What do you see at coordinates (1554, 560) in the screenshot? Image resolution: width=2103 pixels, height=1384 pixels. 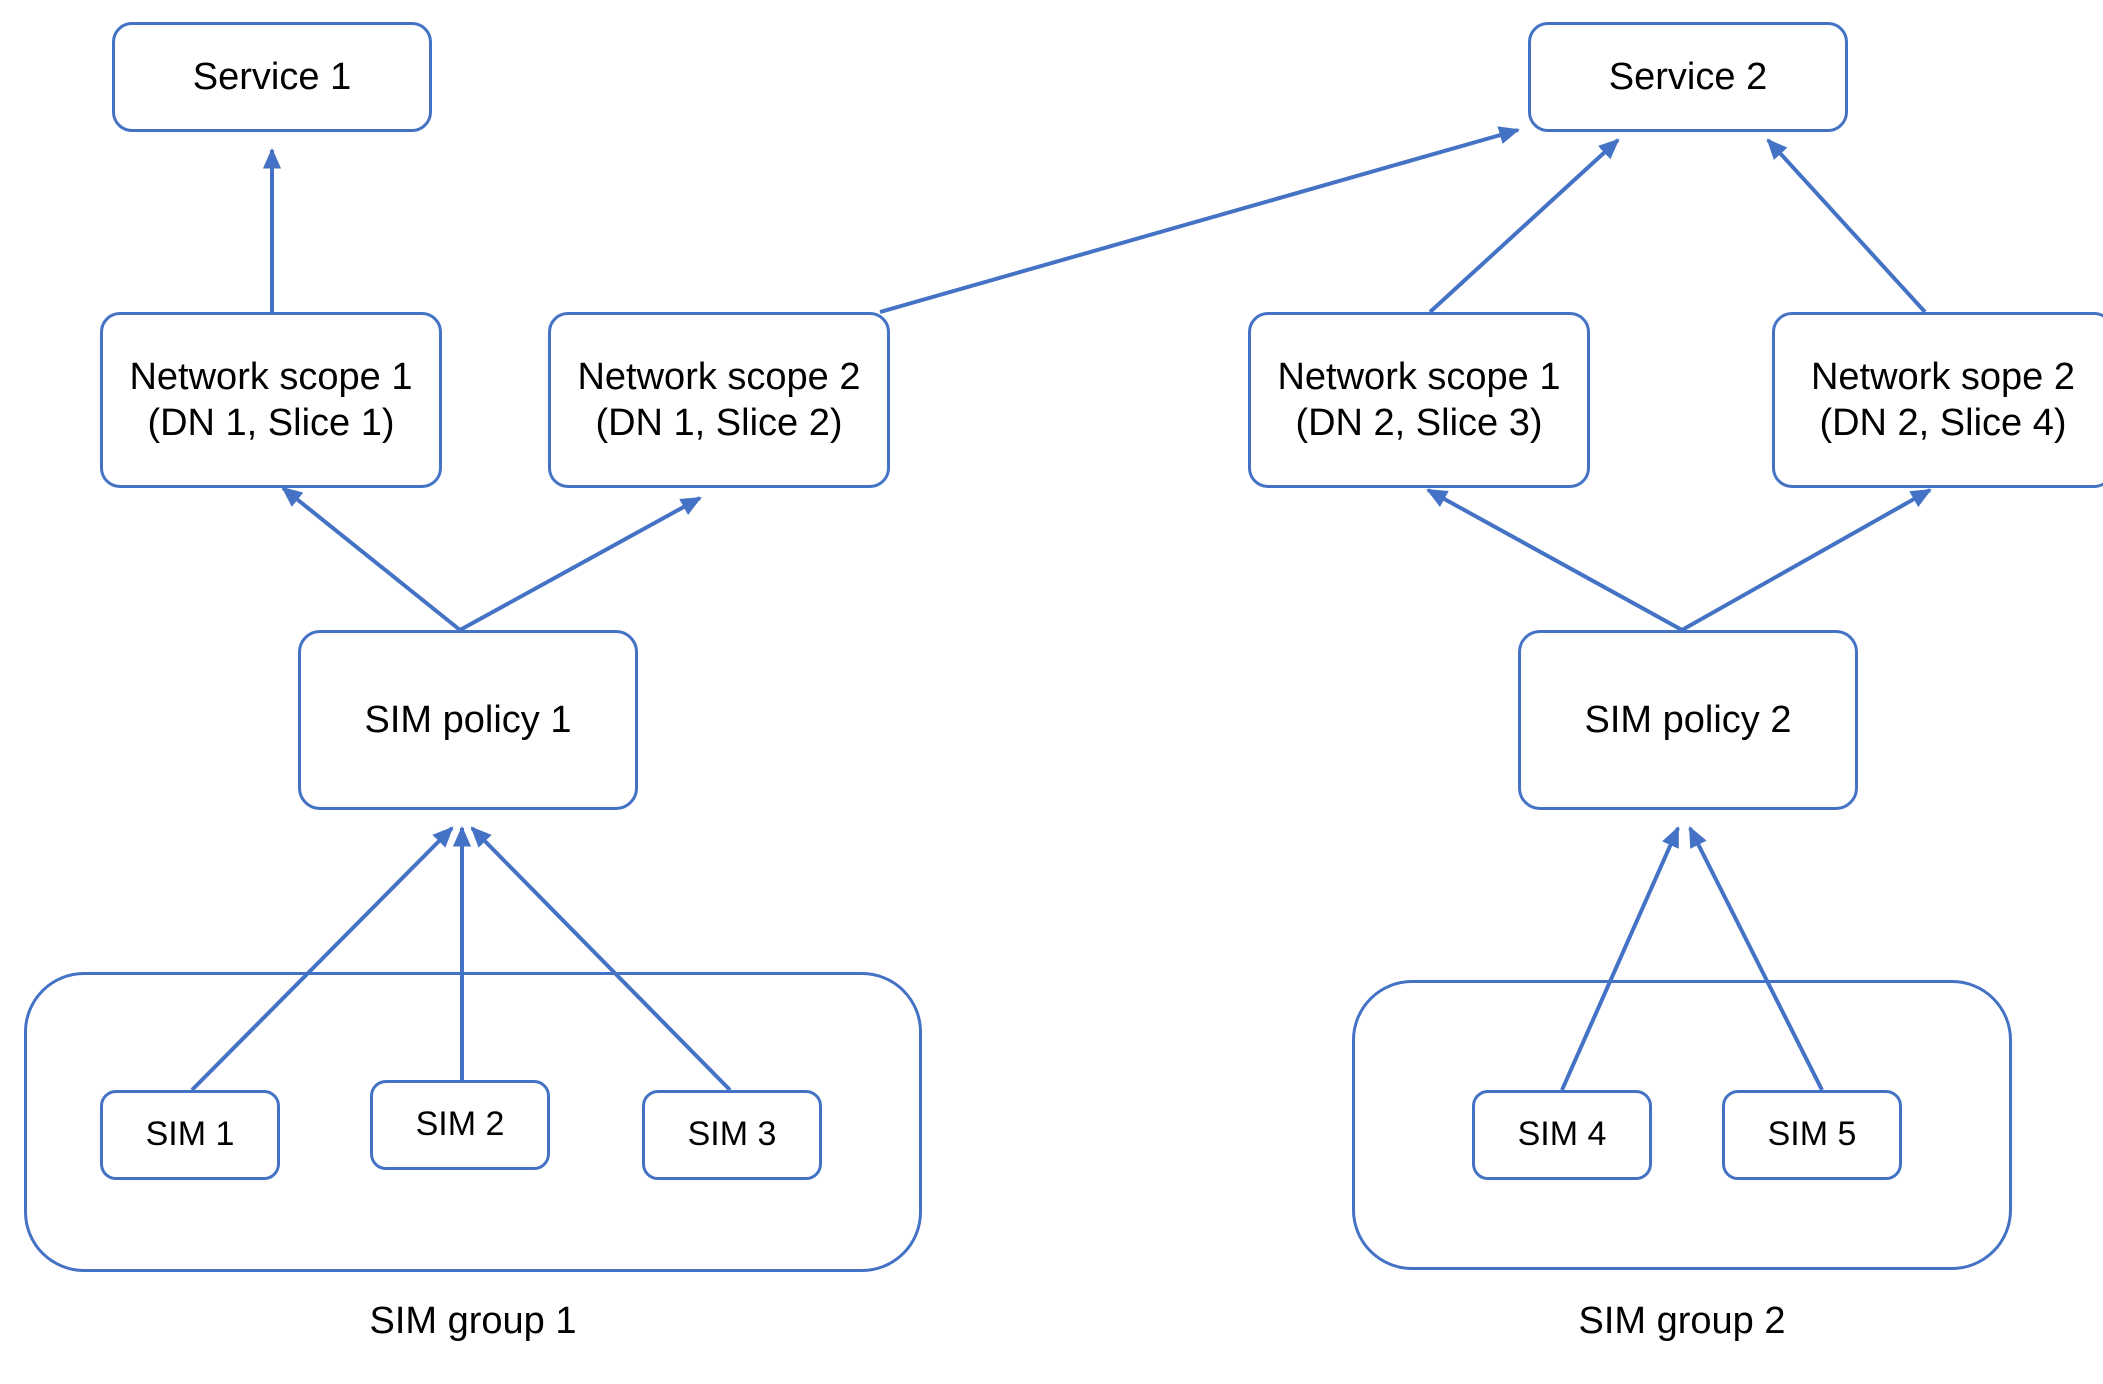 I see `edge-policy2-scope1b` at bounding box center [1554, 560].